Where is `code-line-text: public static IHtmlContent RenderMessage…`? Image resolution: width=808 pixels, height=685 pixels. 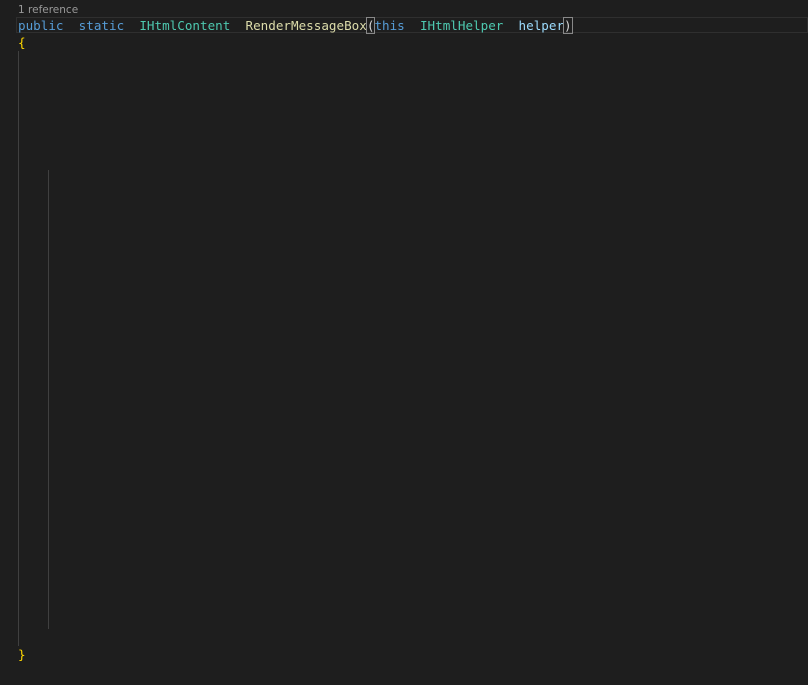 code-line-text: public static IHtmlContent RenderMessage… is located at coordinates (295, 25).